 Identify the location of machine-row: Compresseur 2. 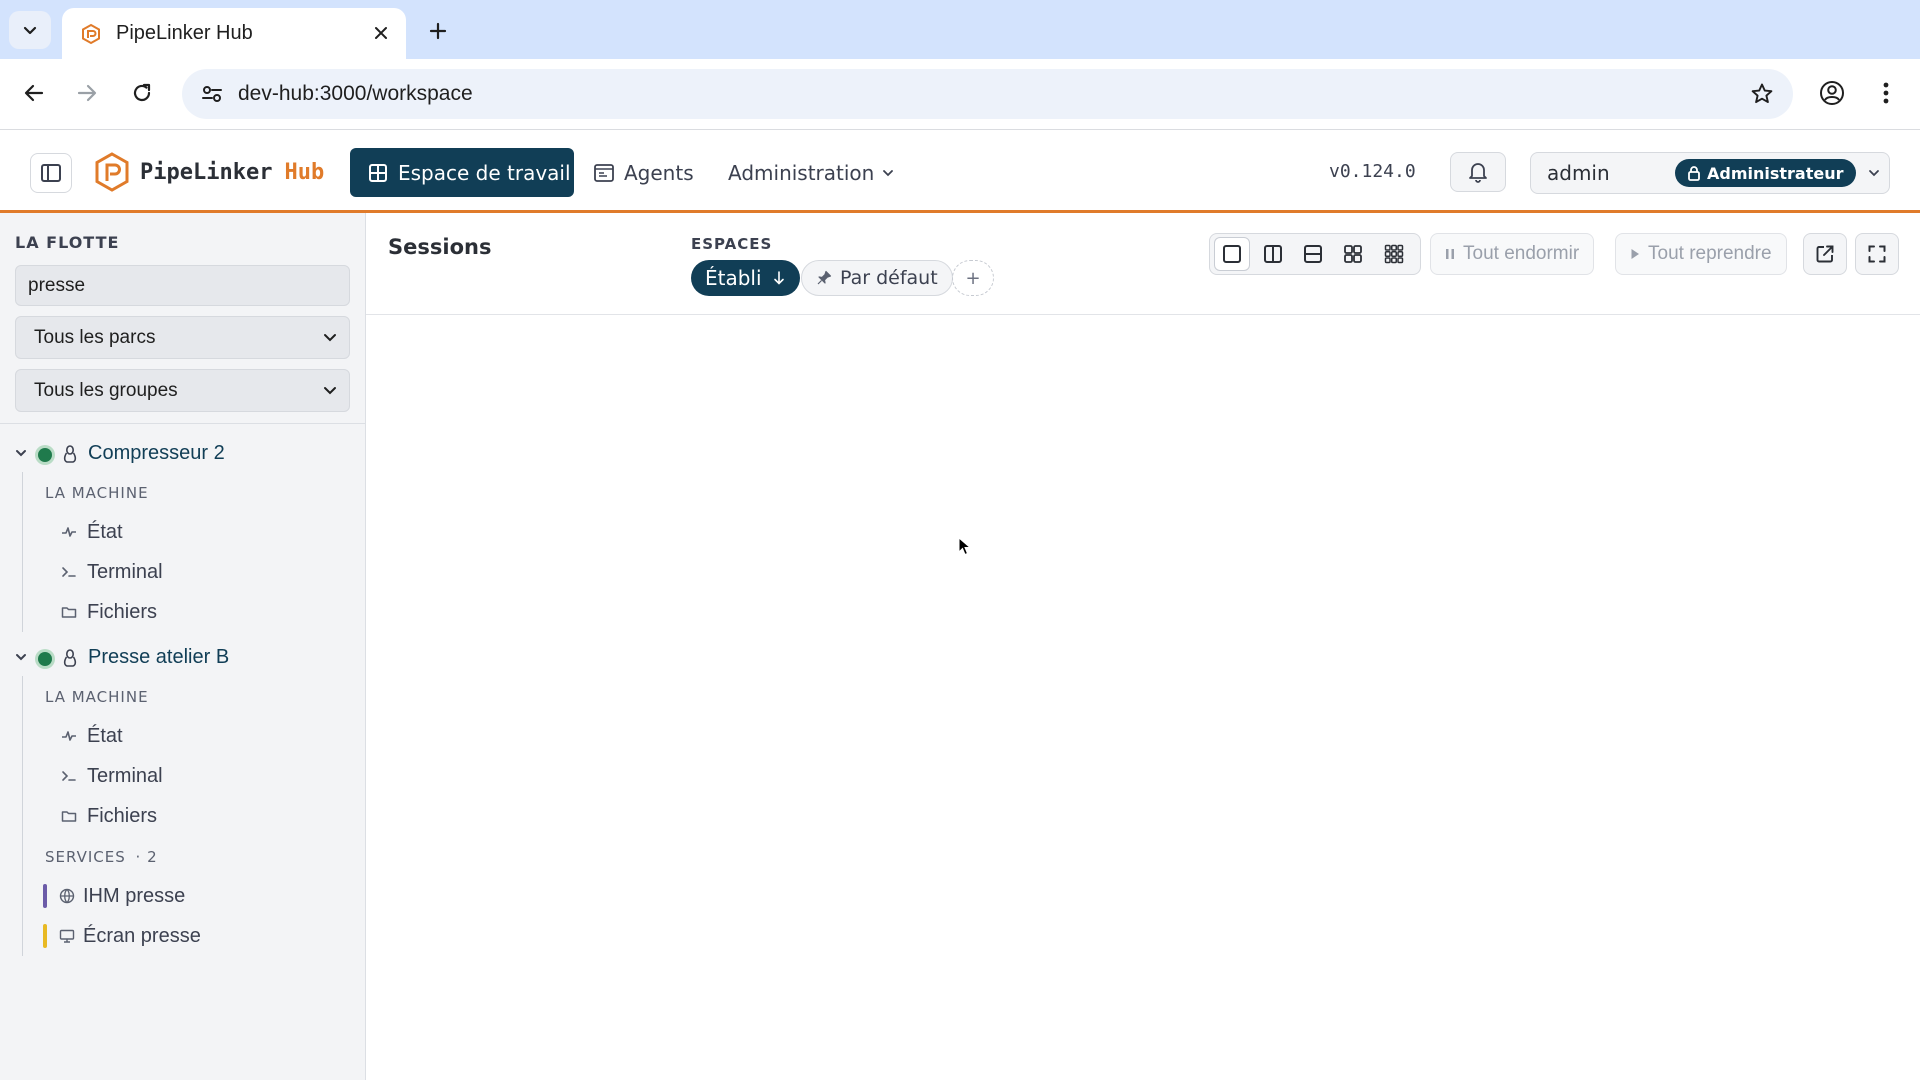
(183, 454).